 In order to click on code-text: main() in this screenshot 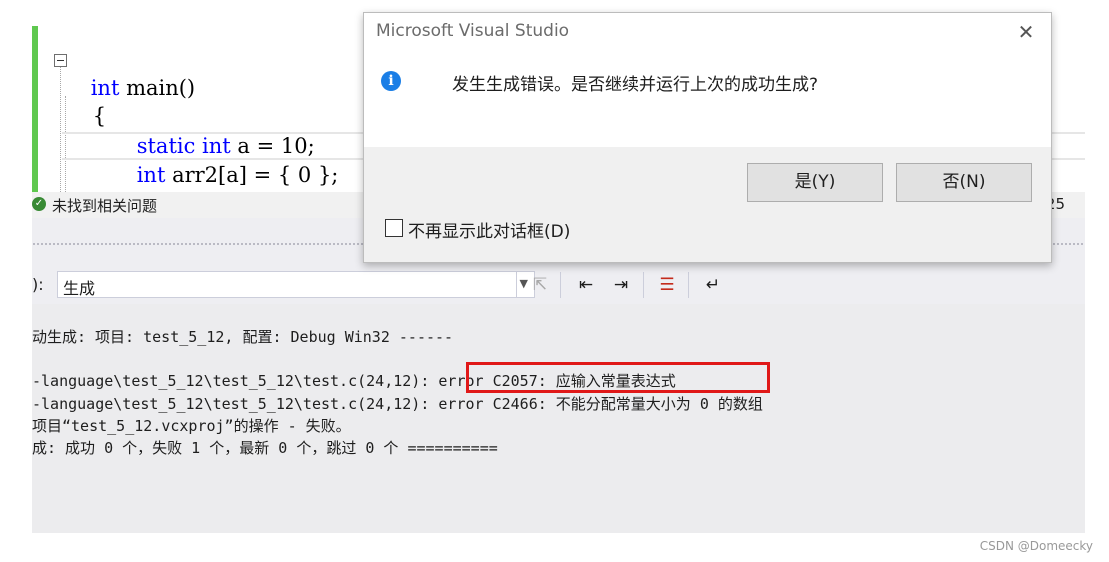, I will do `click(157, 88)`.